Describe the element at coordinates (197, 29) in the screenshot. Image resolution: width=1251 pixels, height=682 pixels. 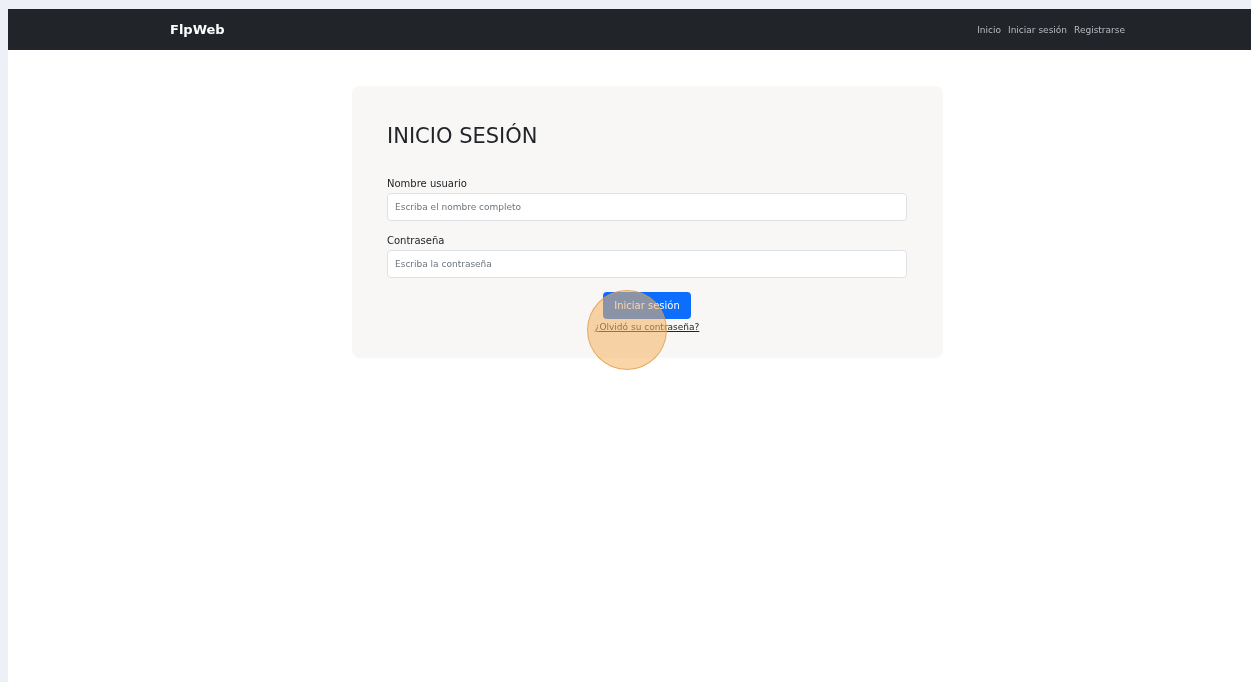
I see `brand-link: FlpWeb` at that location.